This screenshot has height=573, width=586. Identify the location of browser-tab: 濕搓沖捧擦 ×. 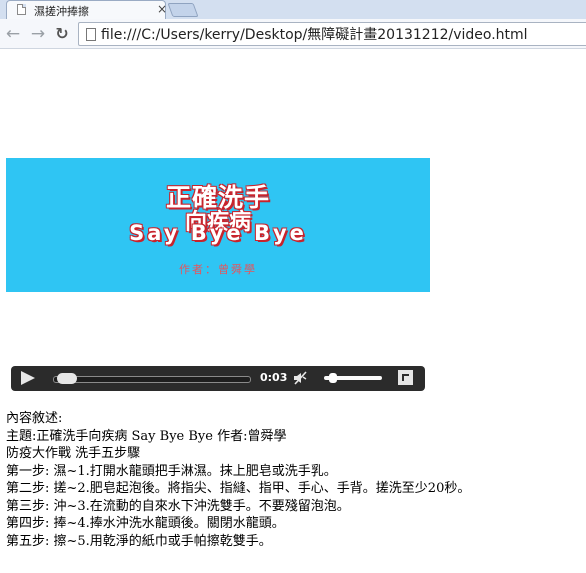
(86, 9).